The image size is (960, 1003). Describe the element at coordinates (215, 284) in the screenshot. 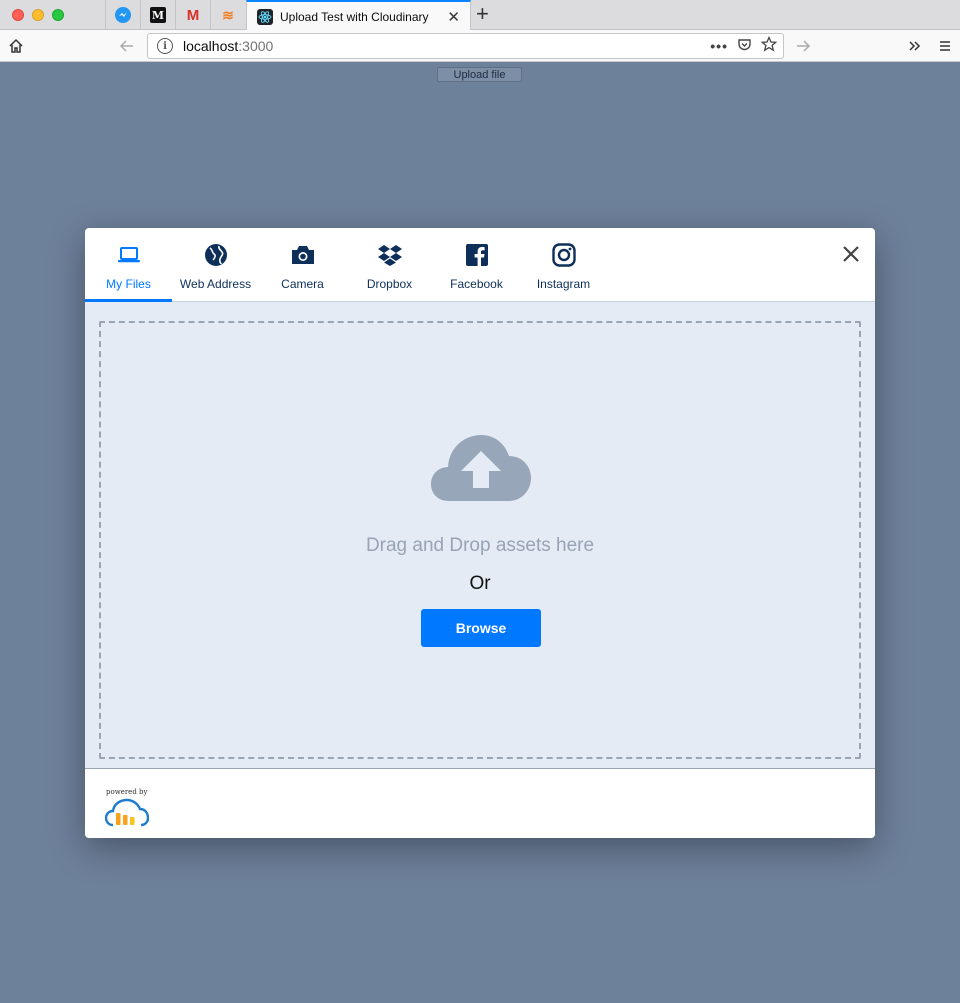

I see `tab-label: Web Address` at that location.